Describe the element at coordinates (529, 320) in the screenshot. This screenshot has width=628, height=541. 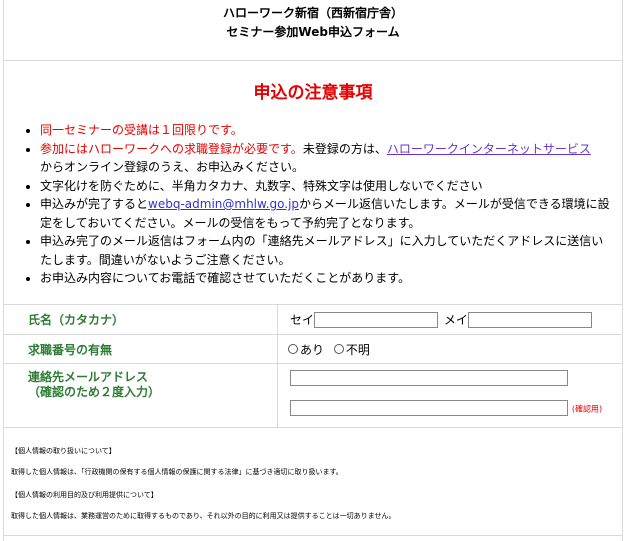
I see `mei-input` at that location.